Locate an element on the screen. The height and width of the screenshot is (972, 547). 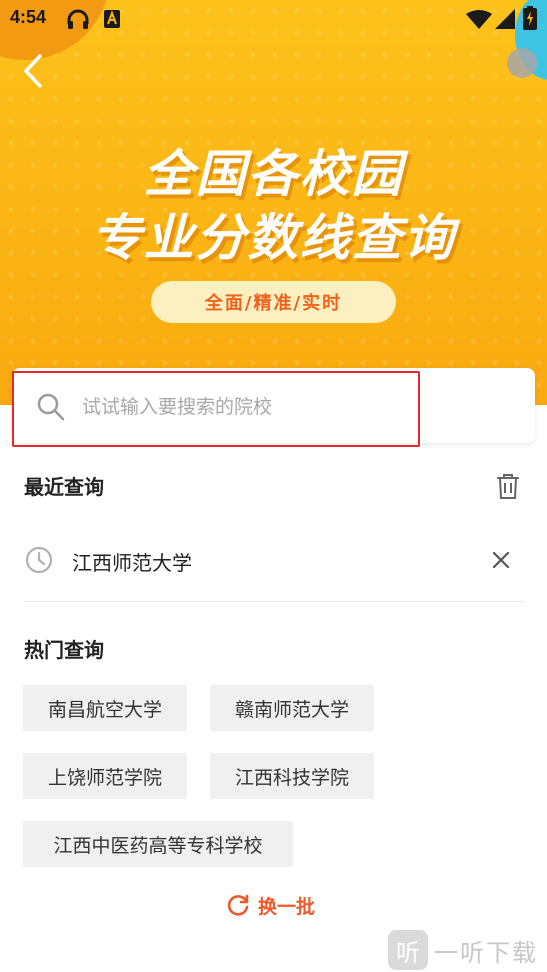
watermark-logo: 听 is located at coordinates (408, 950).